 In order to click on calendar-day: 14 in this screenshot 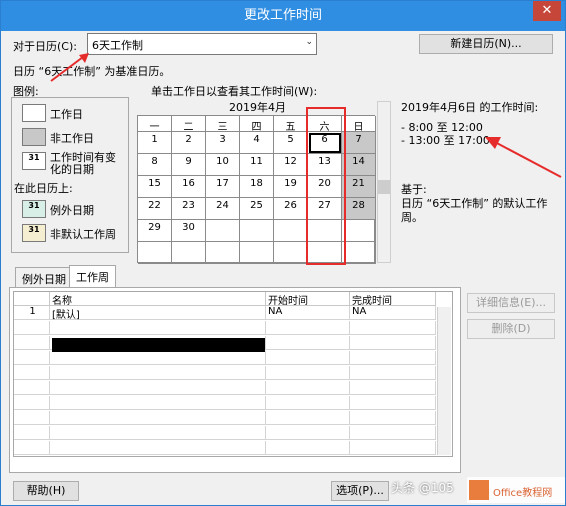, I will do `click(359, 165)`.